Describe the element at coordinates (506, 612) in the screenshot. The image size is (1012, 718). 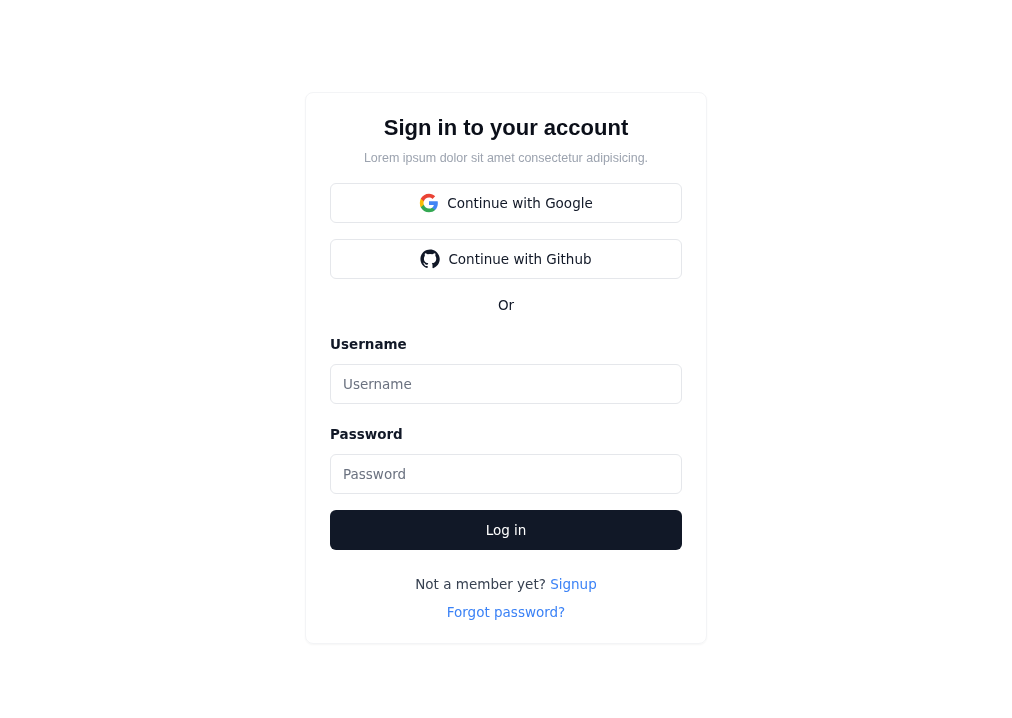
I see `forgot-password-link: Forgot password?` at that location.